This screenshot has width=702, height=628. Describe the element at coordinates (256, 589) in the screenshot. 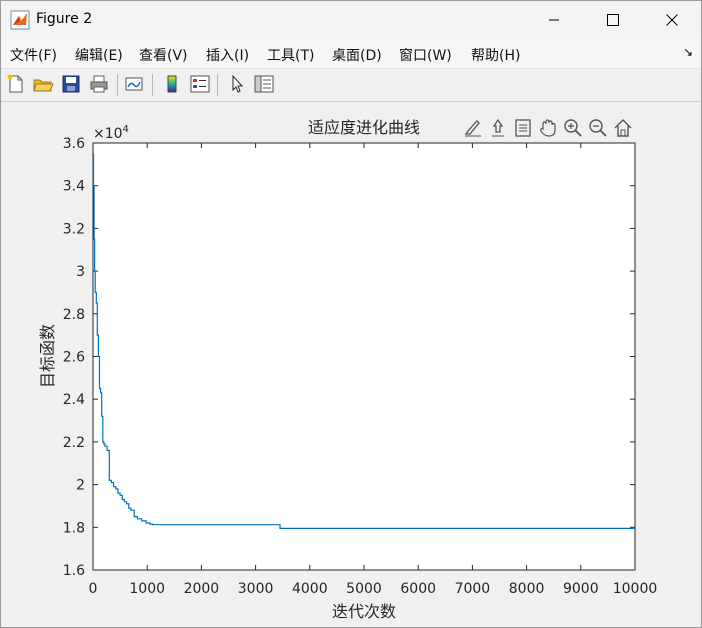

I see `x-tick-label: 3000` at that location.